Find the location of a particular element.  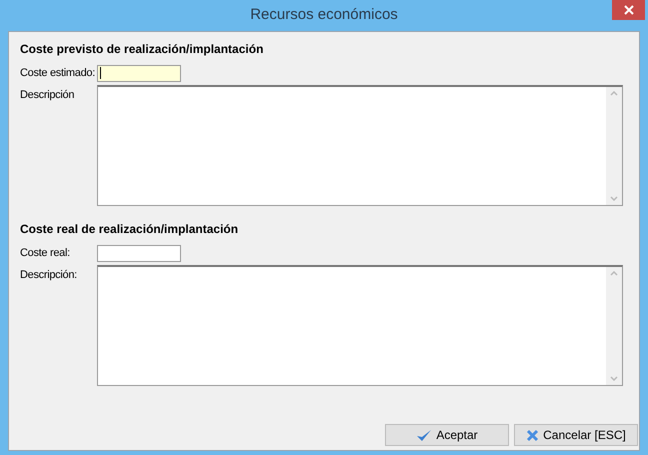

field-label: Coste real: is located at coordinates (45, 253).